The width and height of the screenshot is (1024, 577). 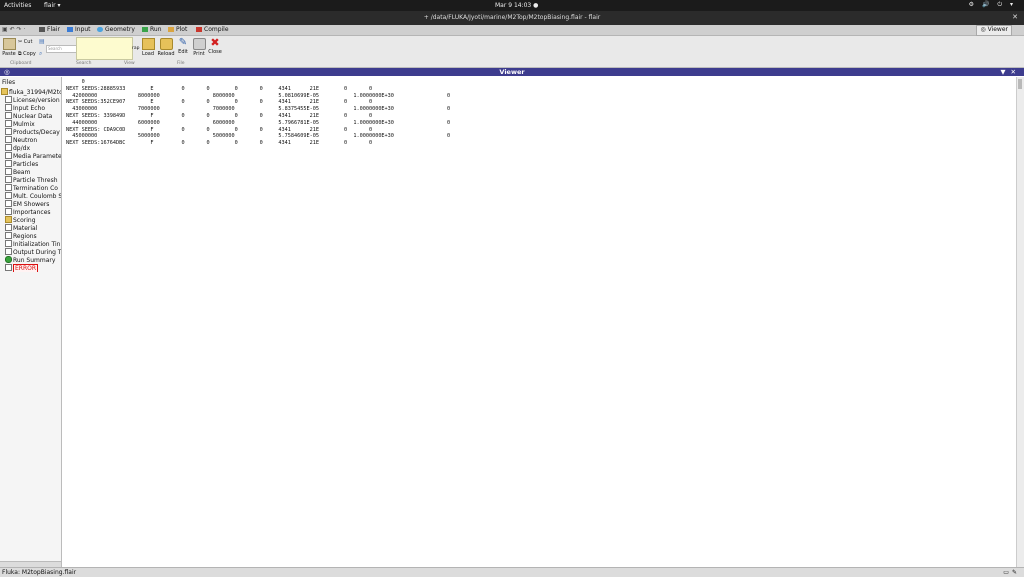 I want to click on tree-item-label: License/version, so click(x=36, y=100).